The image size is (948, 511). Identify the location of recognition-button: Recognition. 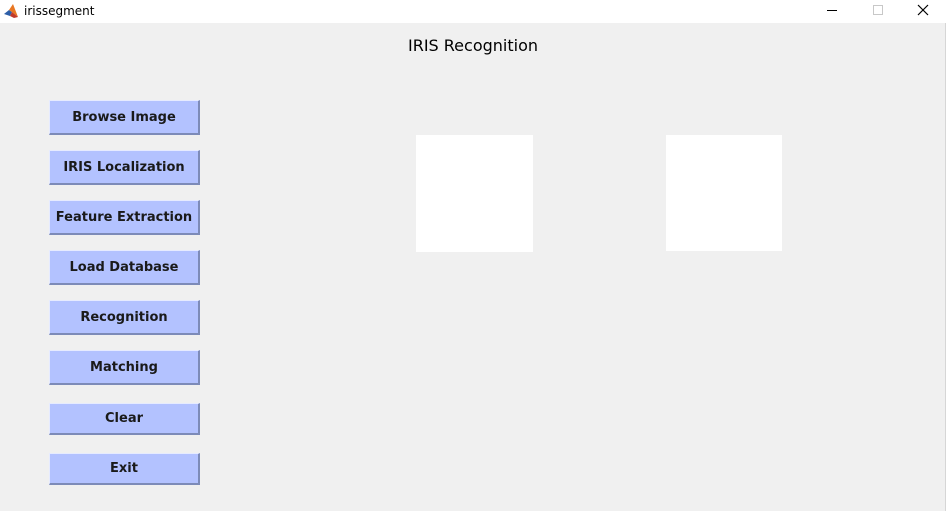
(124, 317).